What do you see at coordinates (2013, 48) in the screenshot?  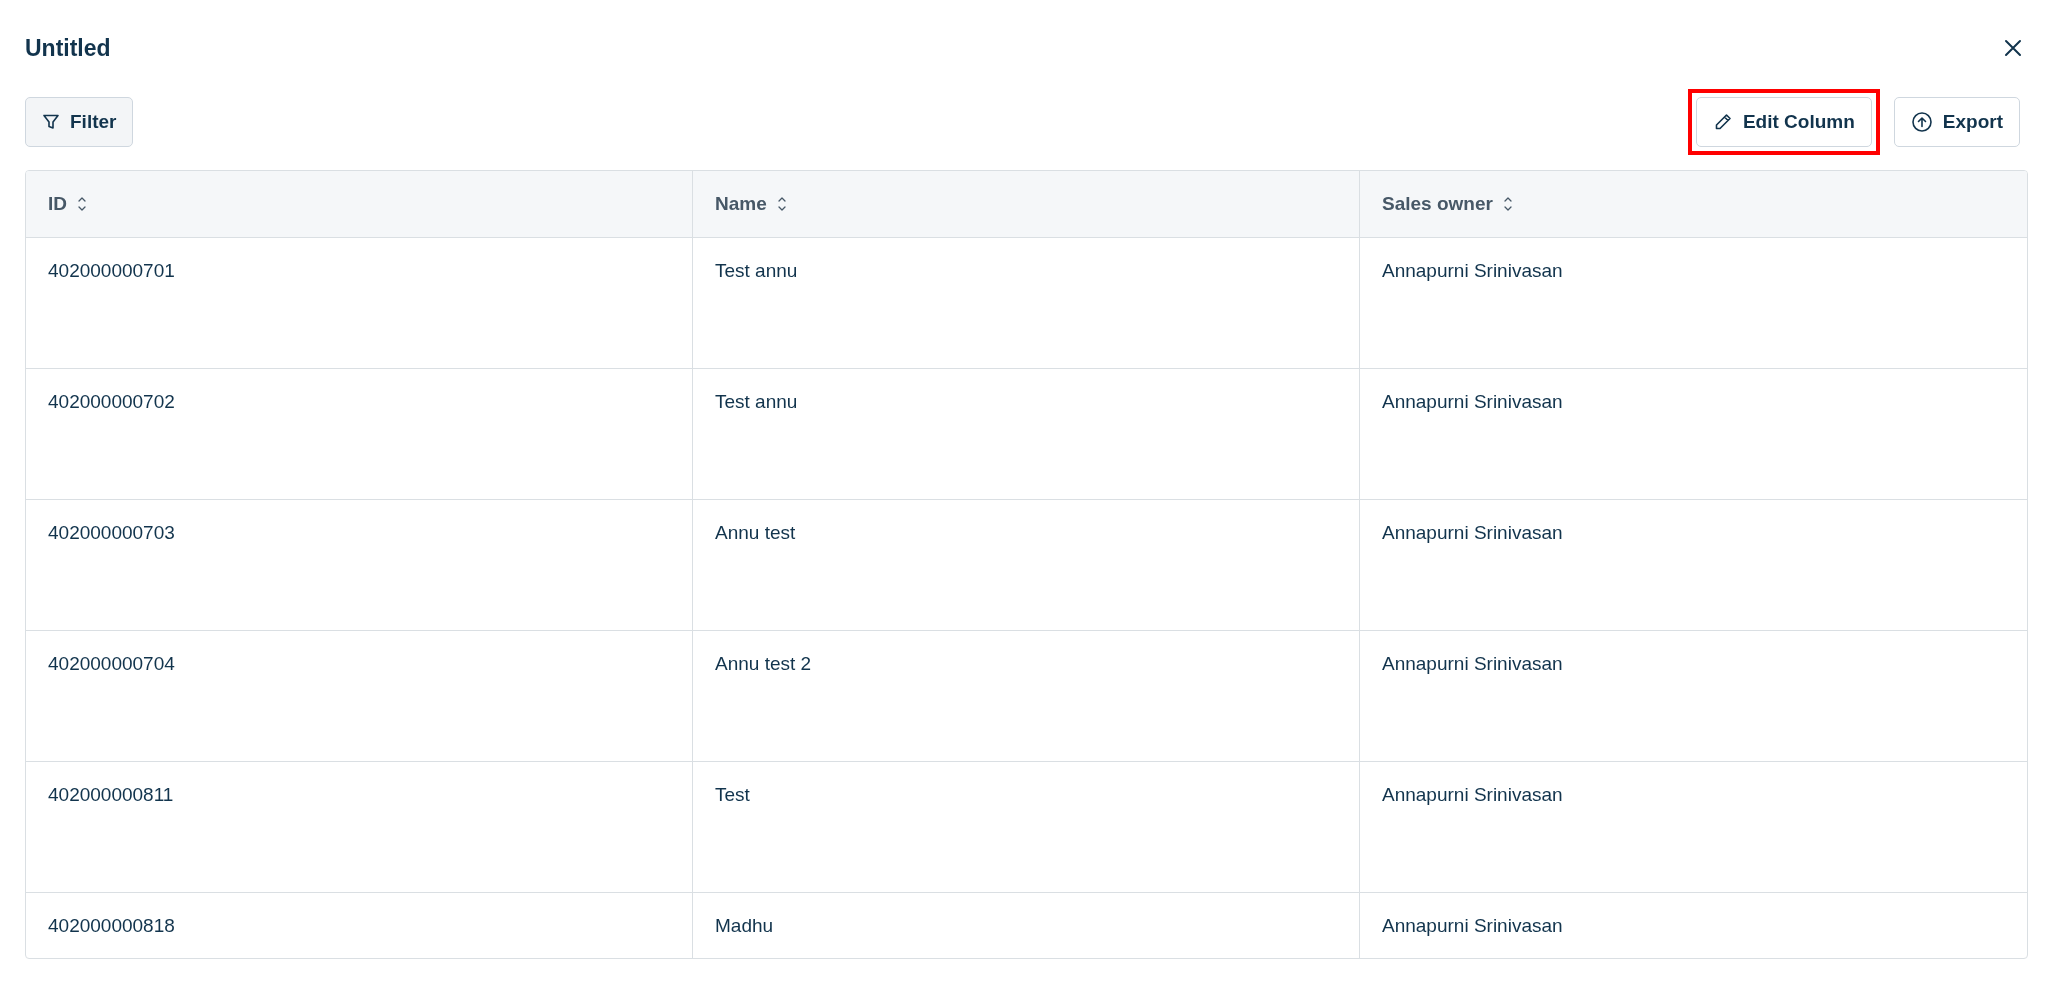 I see `close-icon` at bounding box center [2013, 48].